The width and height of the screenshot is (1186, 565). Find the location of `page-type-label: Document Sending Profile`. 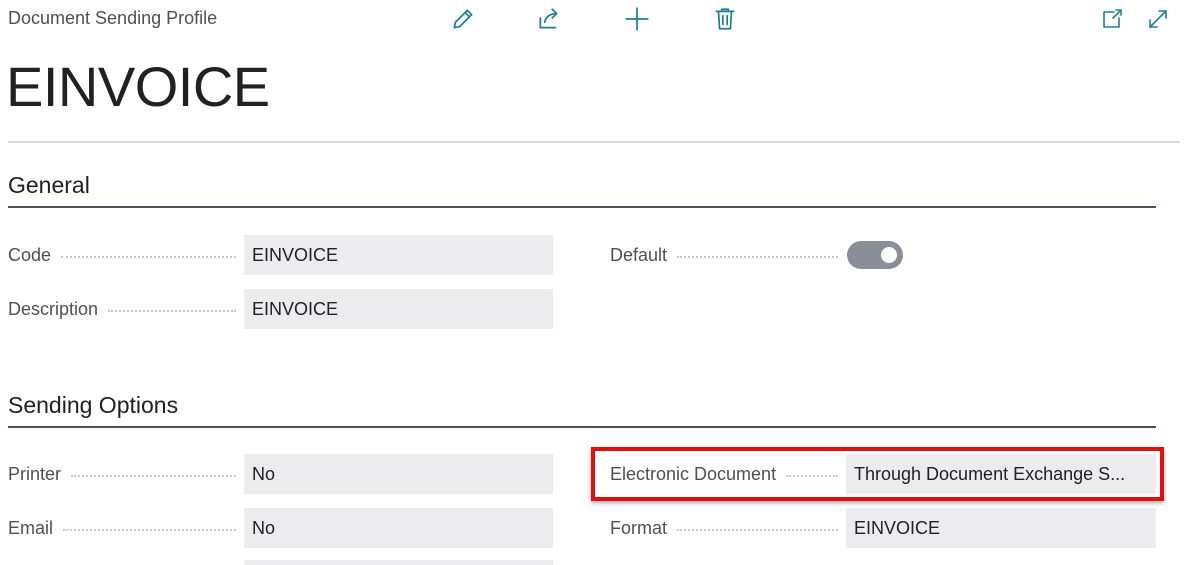

page-type-label: Document Sending Profile is located at coordinates (113, 18).